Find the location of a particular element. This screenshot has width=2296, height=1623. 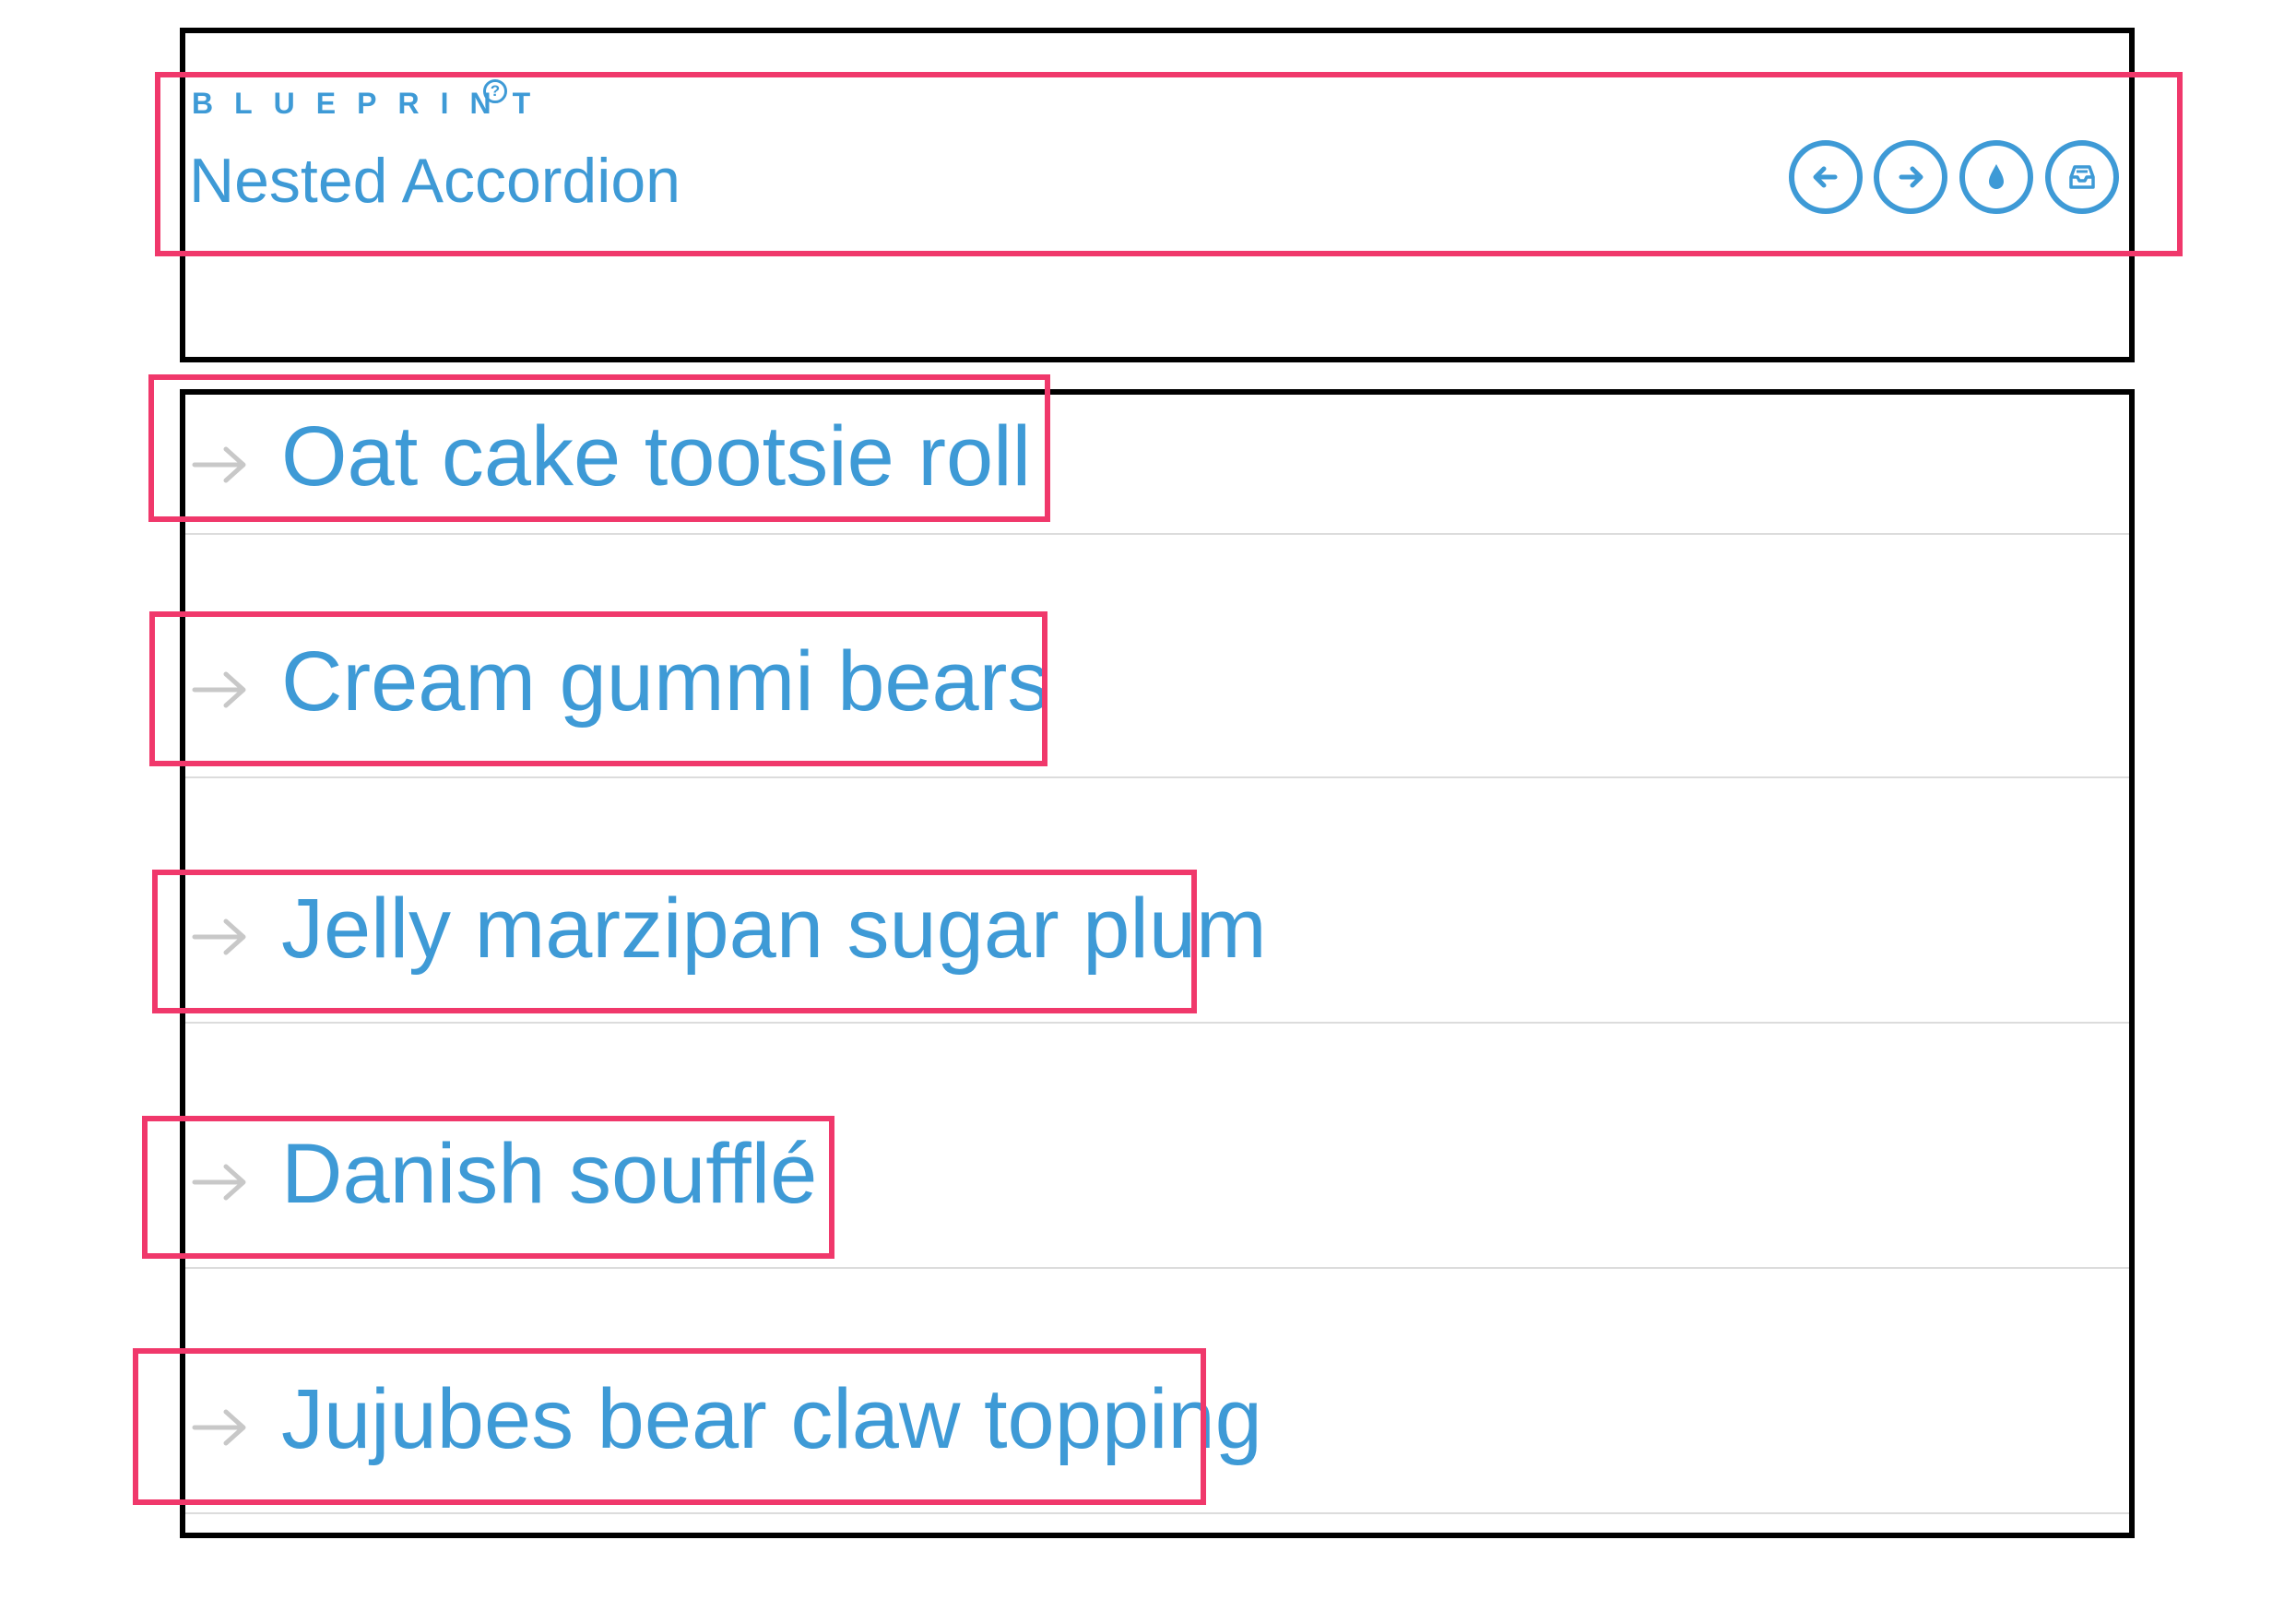

accordion-item-label: Oat cake tootsie roll is located at coordinates (656, 456).